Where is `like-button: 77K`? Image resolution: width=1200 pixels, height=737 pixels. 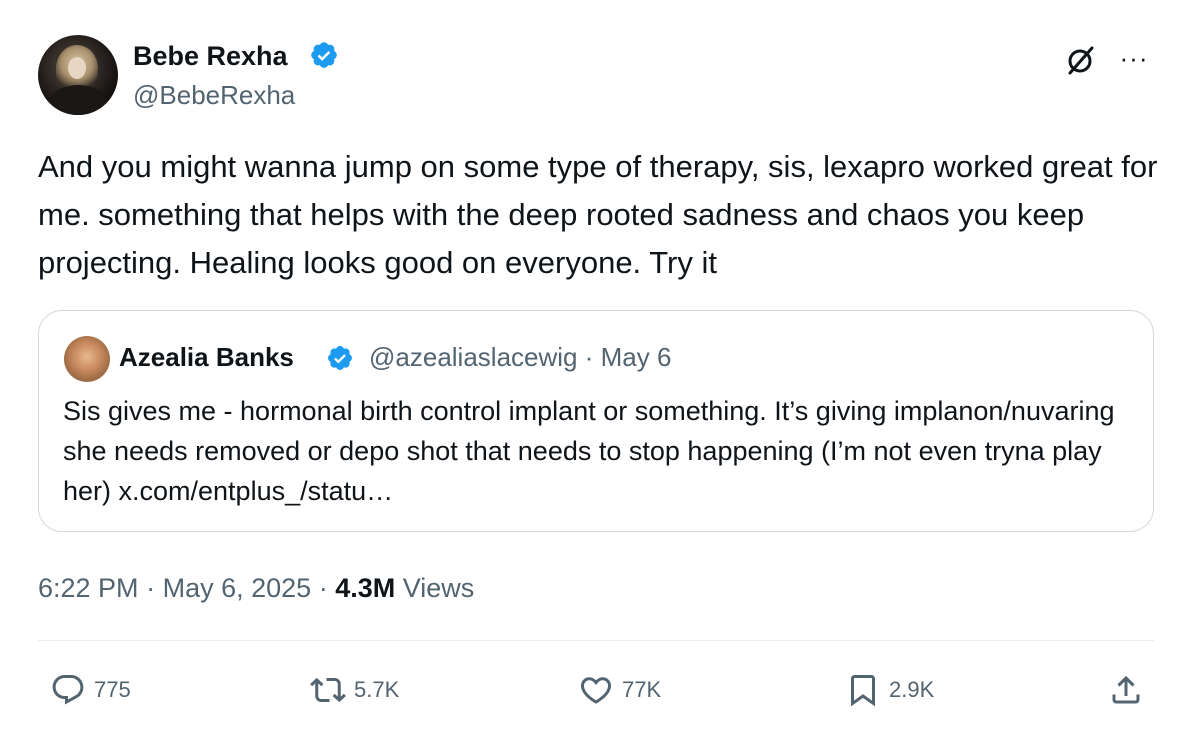 like-button: 77K is located at coordinates (619, 690).